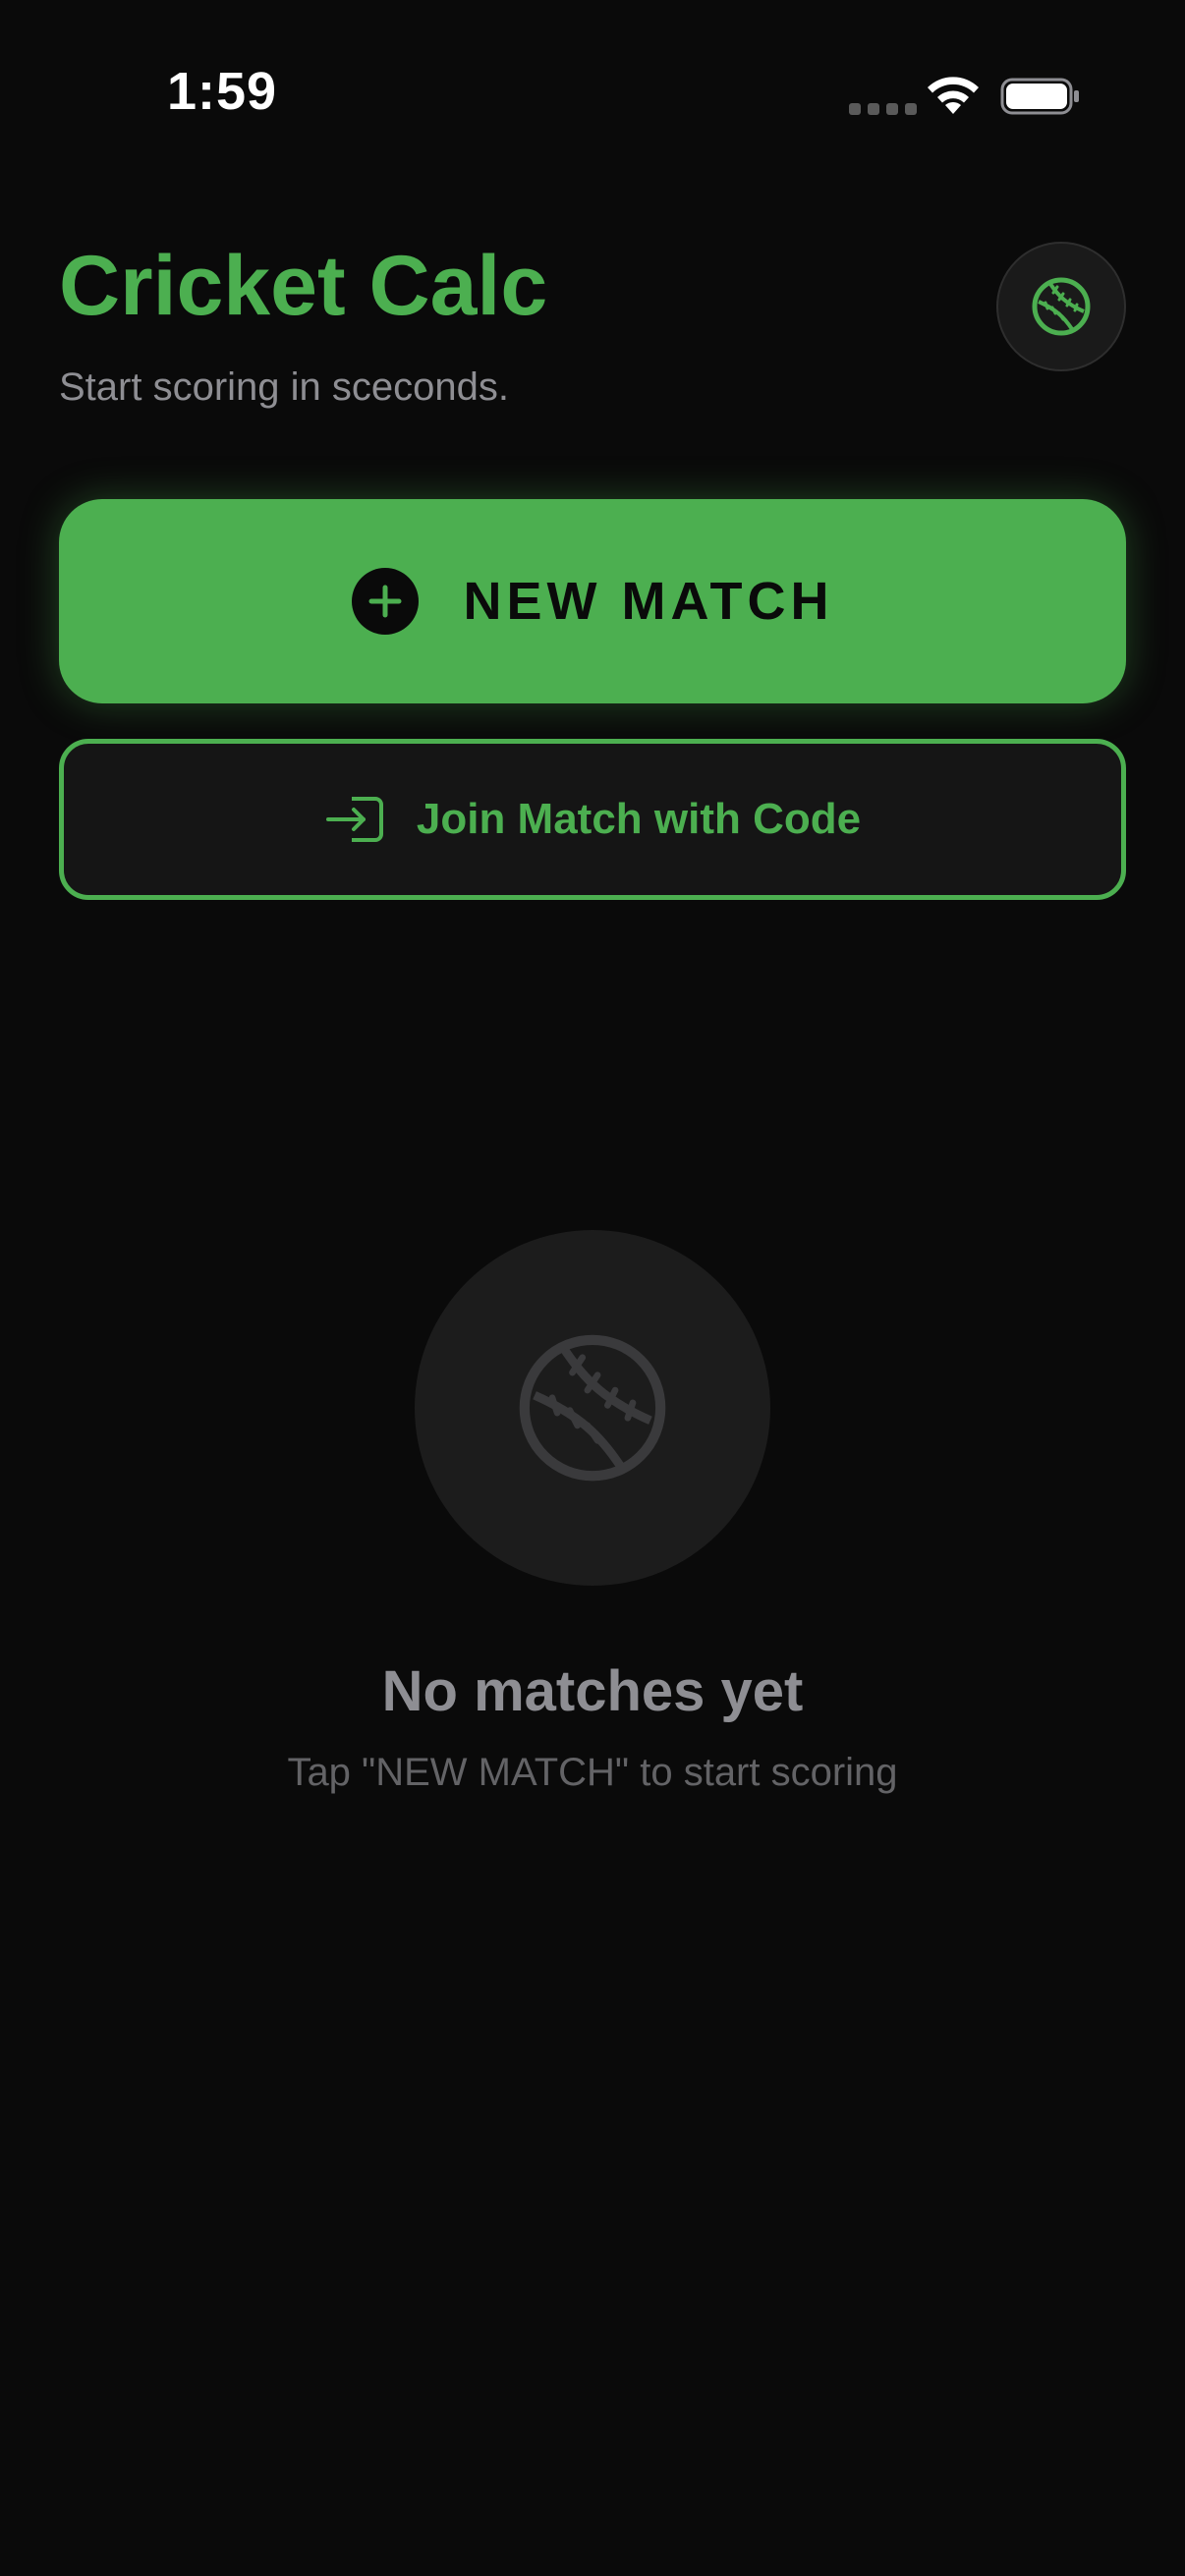  What do you see at coordinates (592, 1691) in the screenshot?
I see `empty-state-title: No matches yet` at bounding box center [592, 1691].